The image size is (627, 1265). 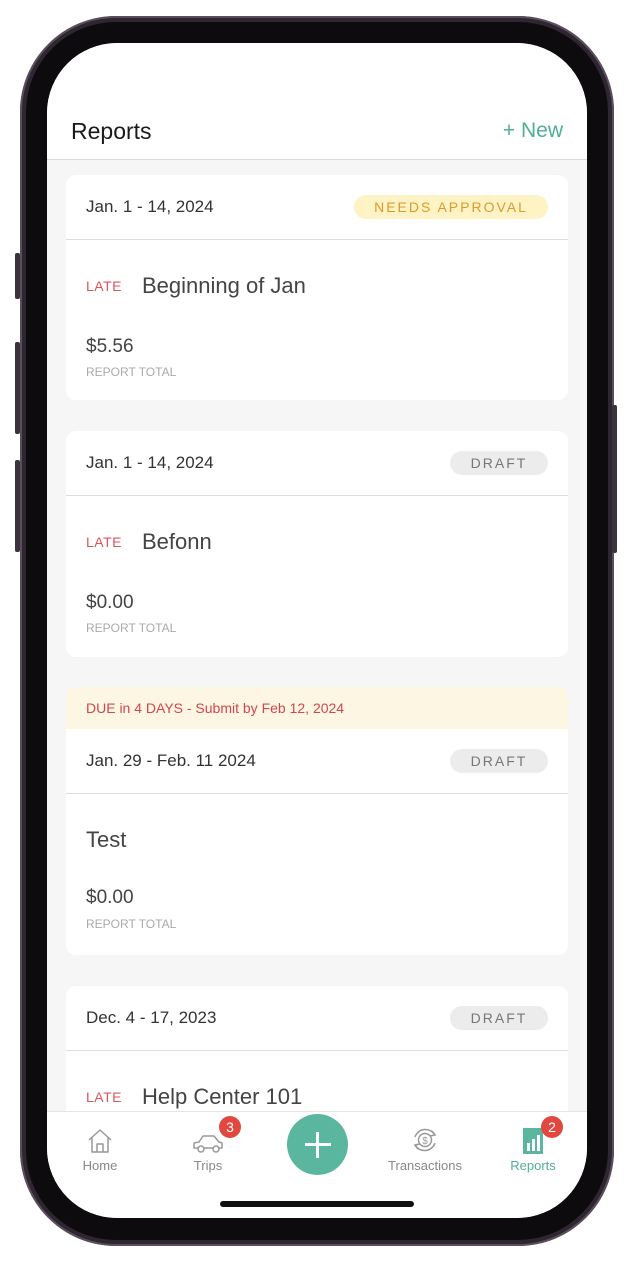 I want to click on report-card-header: Jan. 1 - 14, 2024 DRAFT, so click(x=317, y=463).